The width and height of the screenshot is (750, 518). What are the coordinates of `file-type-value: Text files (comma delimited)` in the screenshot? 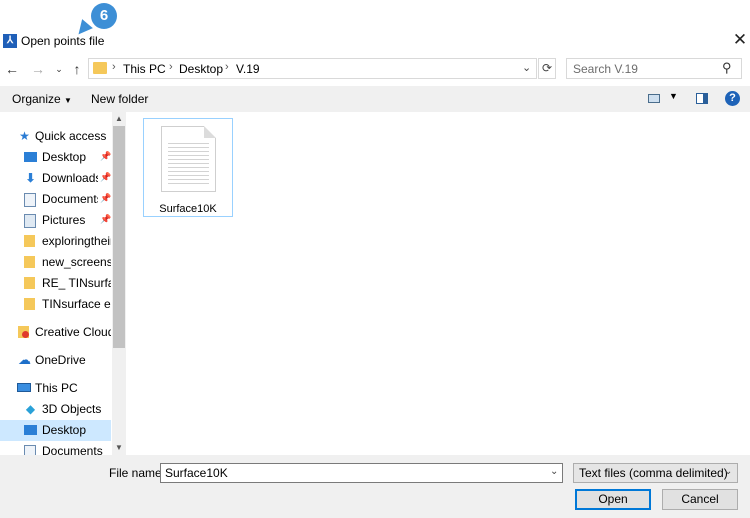 It's located at (653, 473).